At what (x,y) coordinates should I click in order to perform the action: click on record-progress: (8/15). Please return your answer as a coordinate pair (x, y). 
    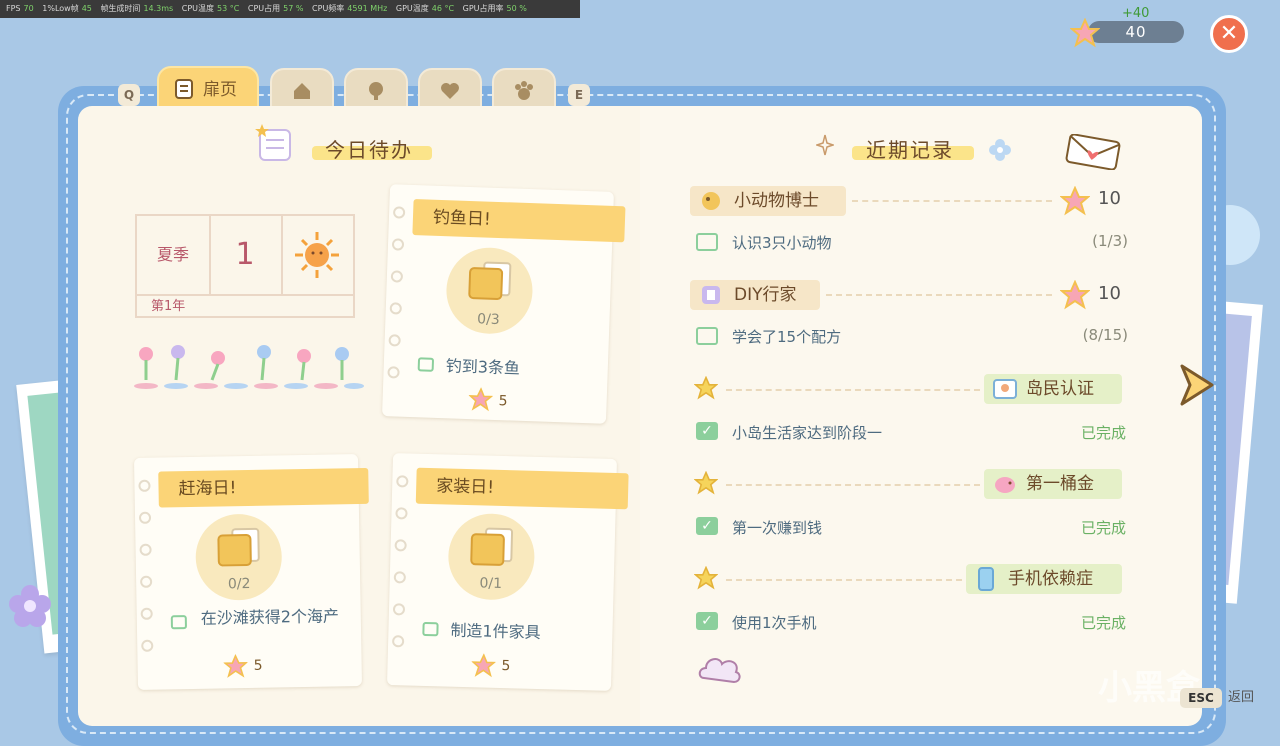
    Looking at the image, I should click on (1105, 335).